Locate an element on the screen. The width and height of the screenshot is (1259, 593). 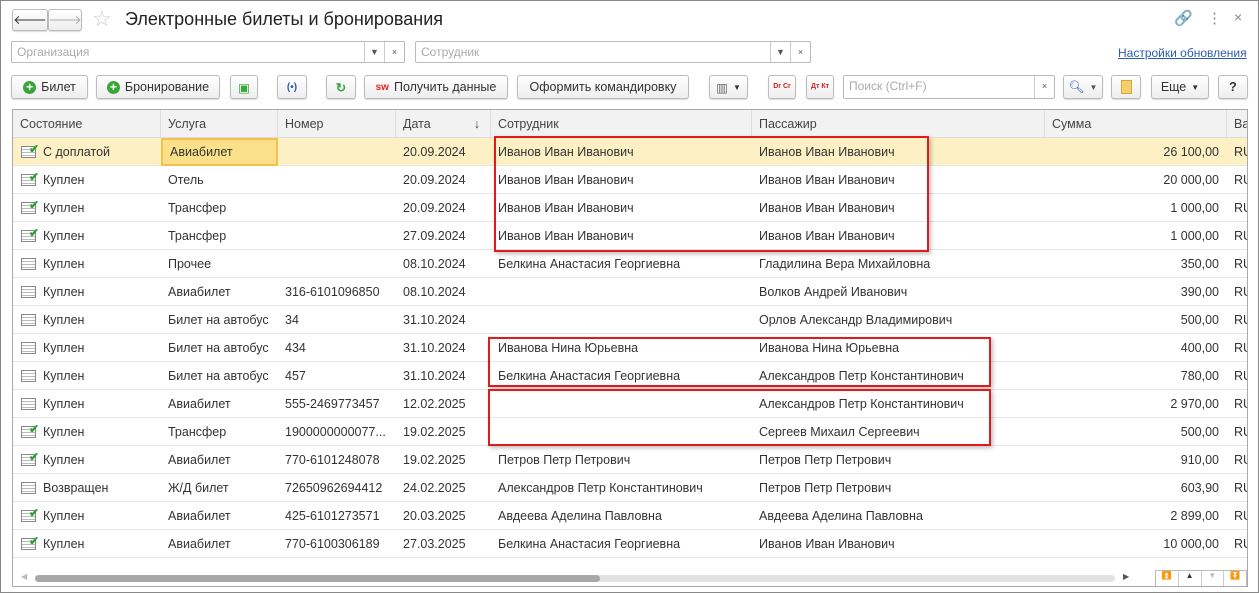
help-button: ? is located at coordinates (1233, 87).